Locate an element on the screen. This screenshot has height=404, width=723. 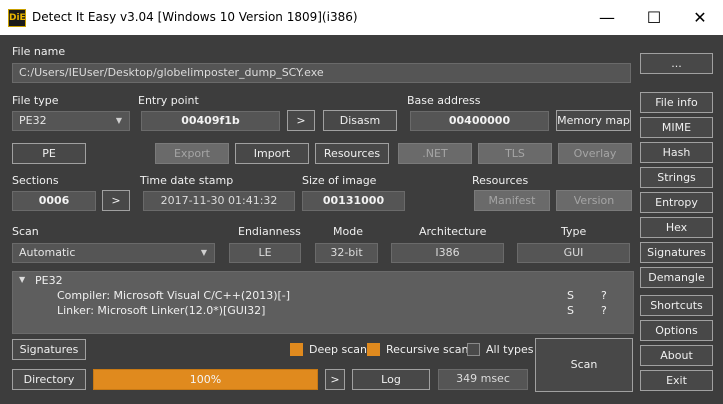
type-label: Type is located at coordinates (574, 231).